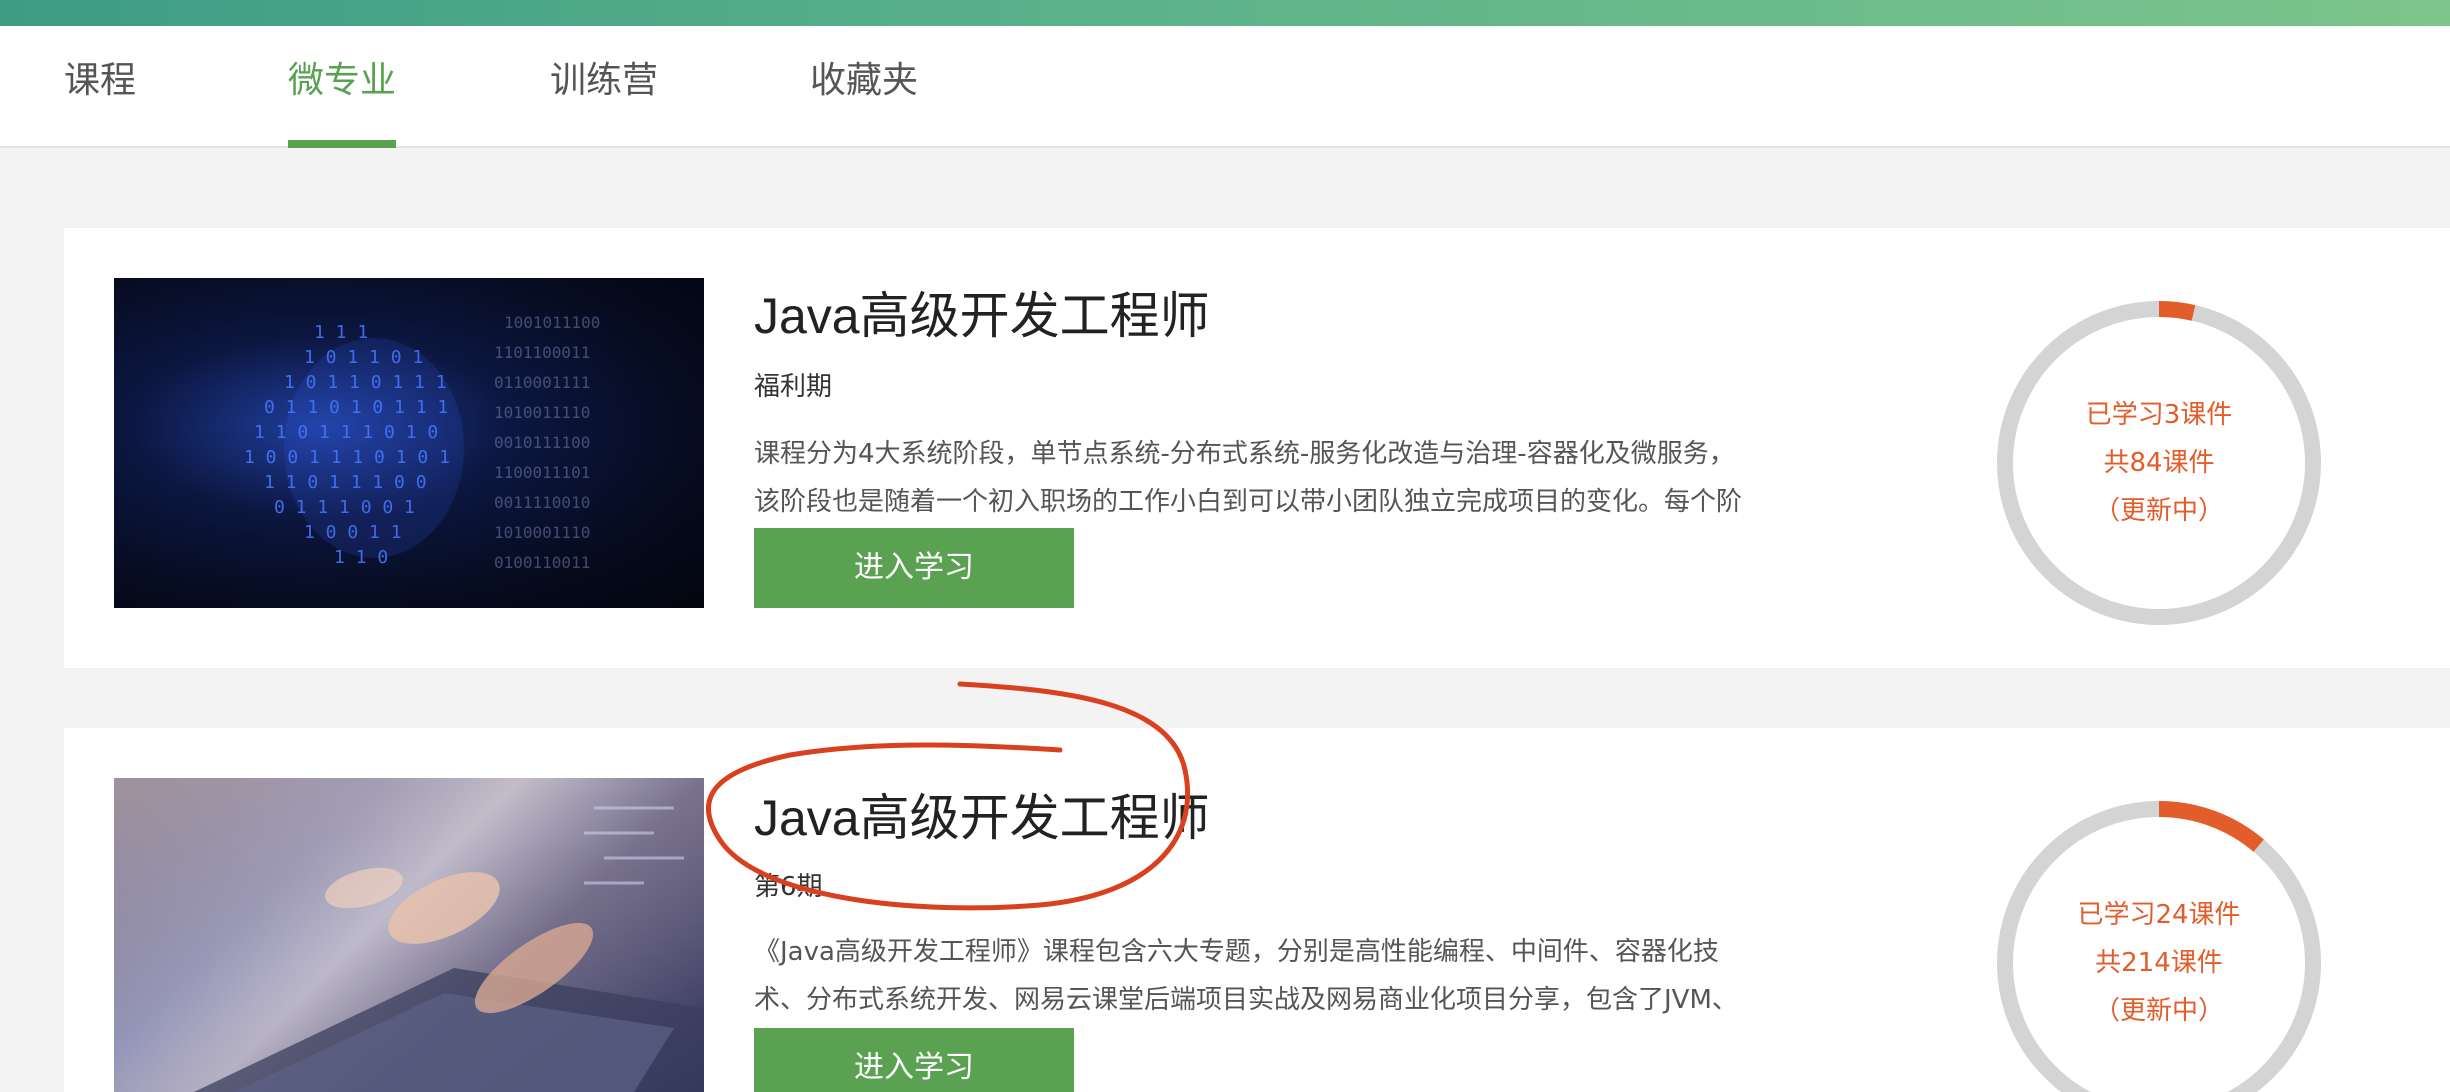  What do you see at coordinates (542, 562) in the screenshot?
I see `svg-text: 0100110011` at bounding box center [542, 562].